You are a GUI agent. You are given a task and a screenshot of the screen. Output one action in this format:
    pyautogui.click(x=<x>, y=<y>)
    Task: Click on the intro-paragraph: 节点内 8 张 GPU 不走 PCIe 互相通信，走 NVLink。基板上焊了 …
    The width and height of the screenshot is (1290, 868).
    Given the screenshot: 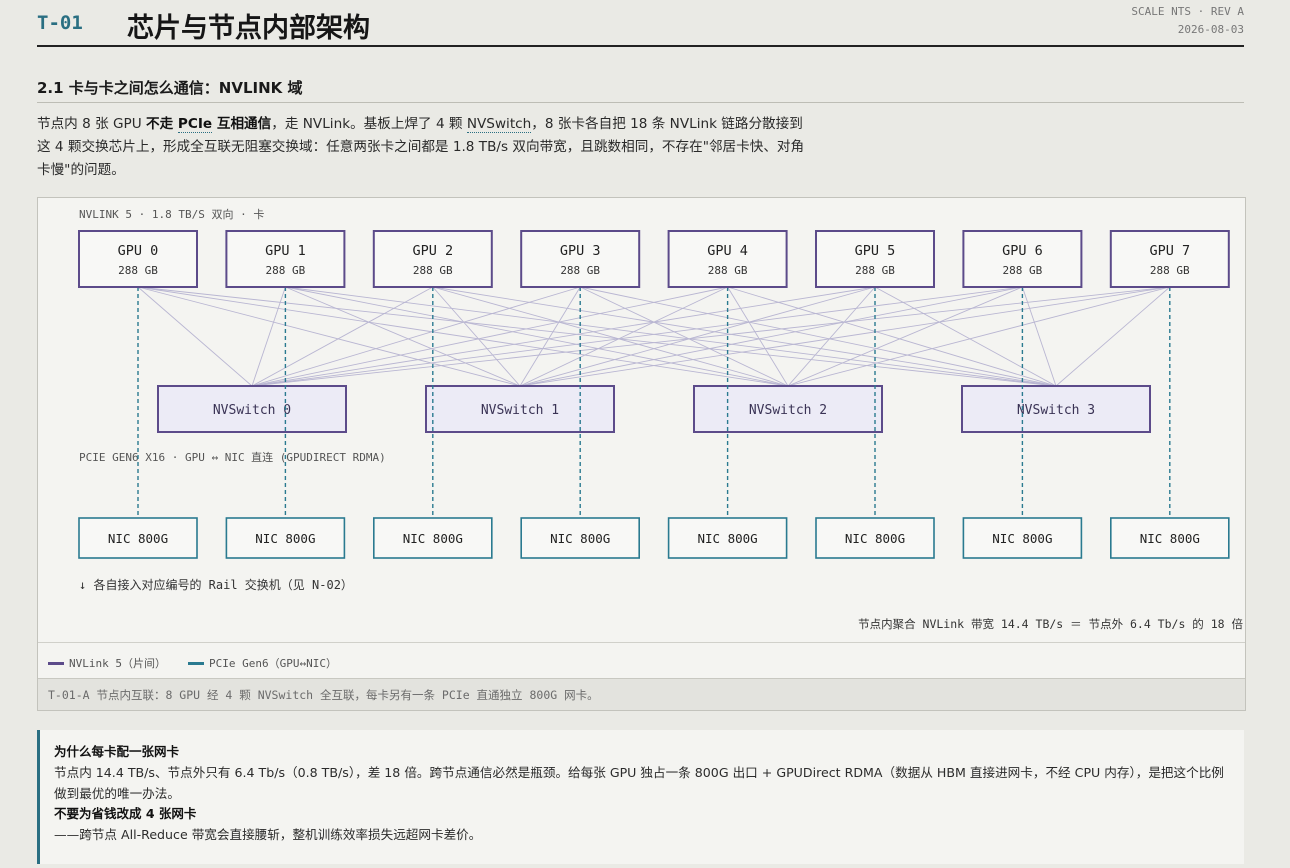 What is the action you would take?
    pyautogui.click(x=422, y=147)
    